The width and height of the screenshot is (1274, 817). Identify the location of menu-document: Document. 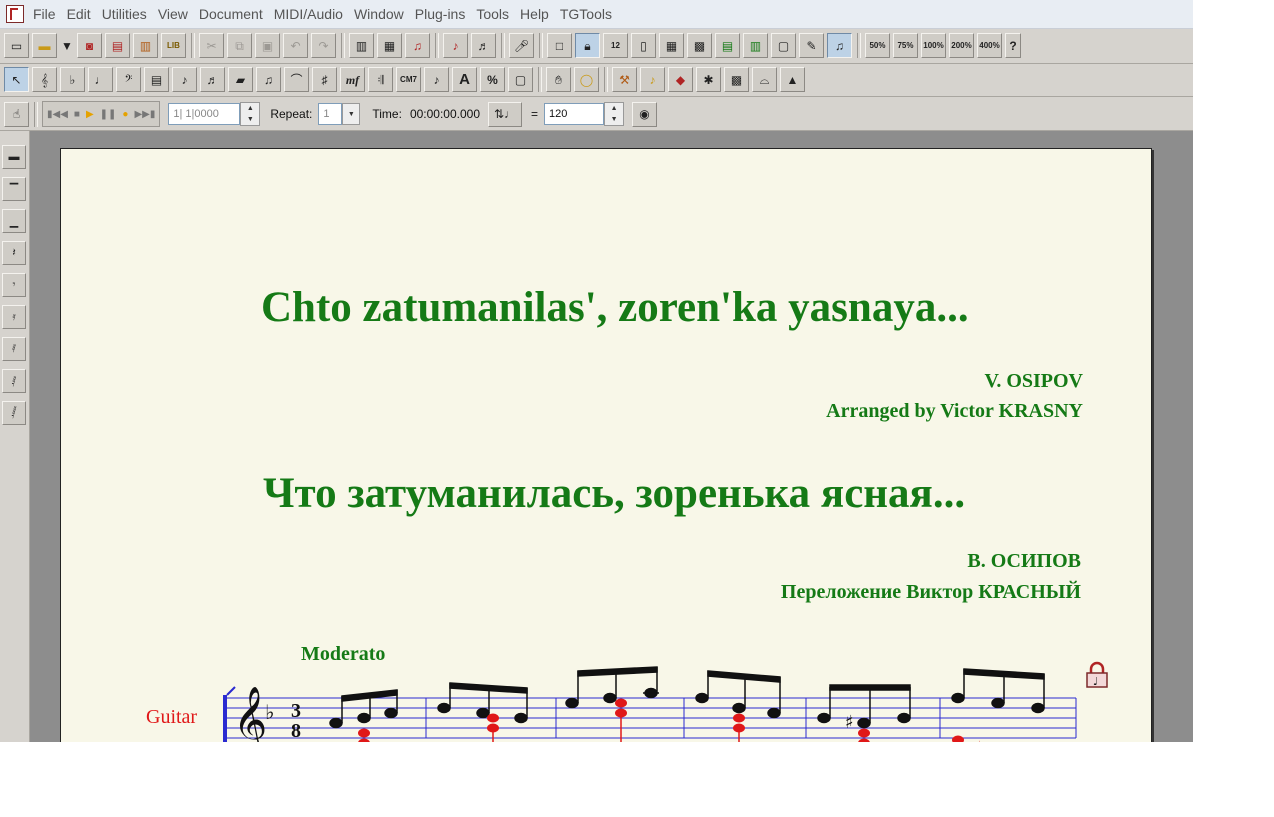
(233, 14).